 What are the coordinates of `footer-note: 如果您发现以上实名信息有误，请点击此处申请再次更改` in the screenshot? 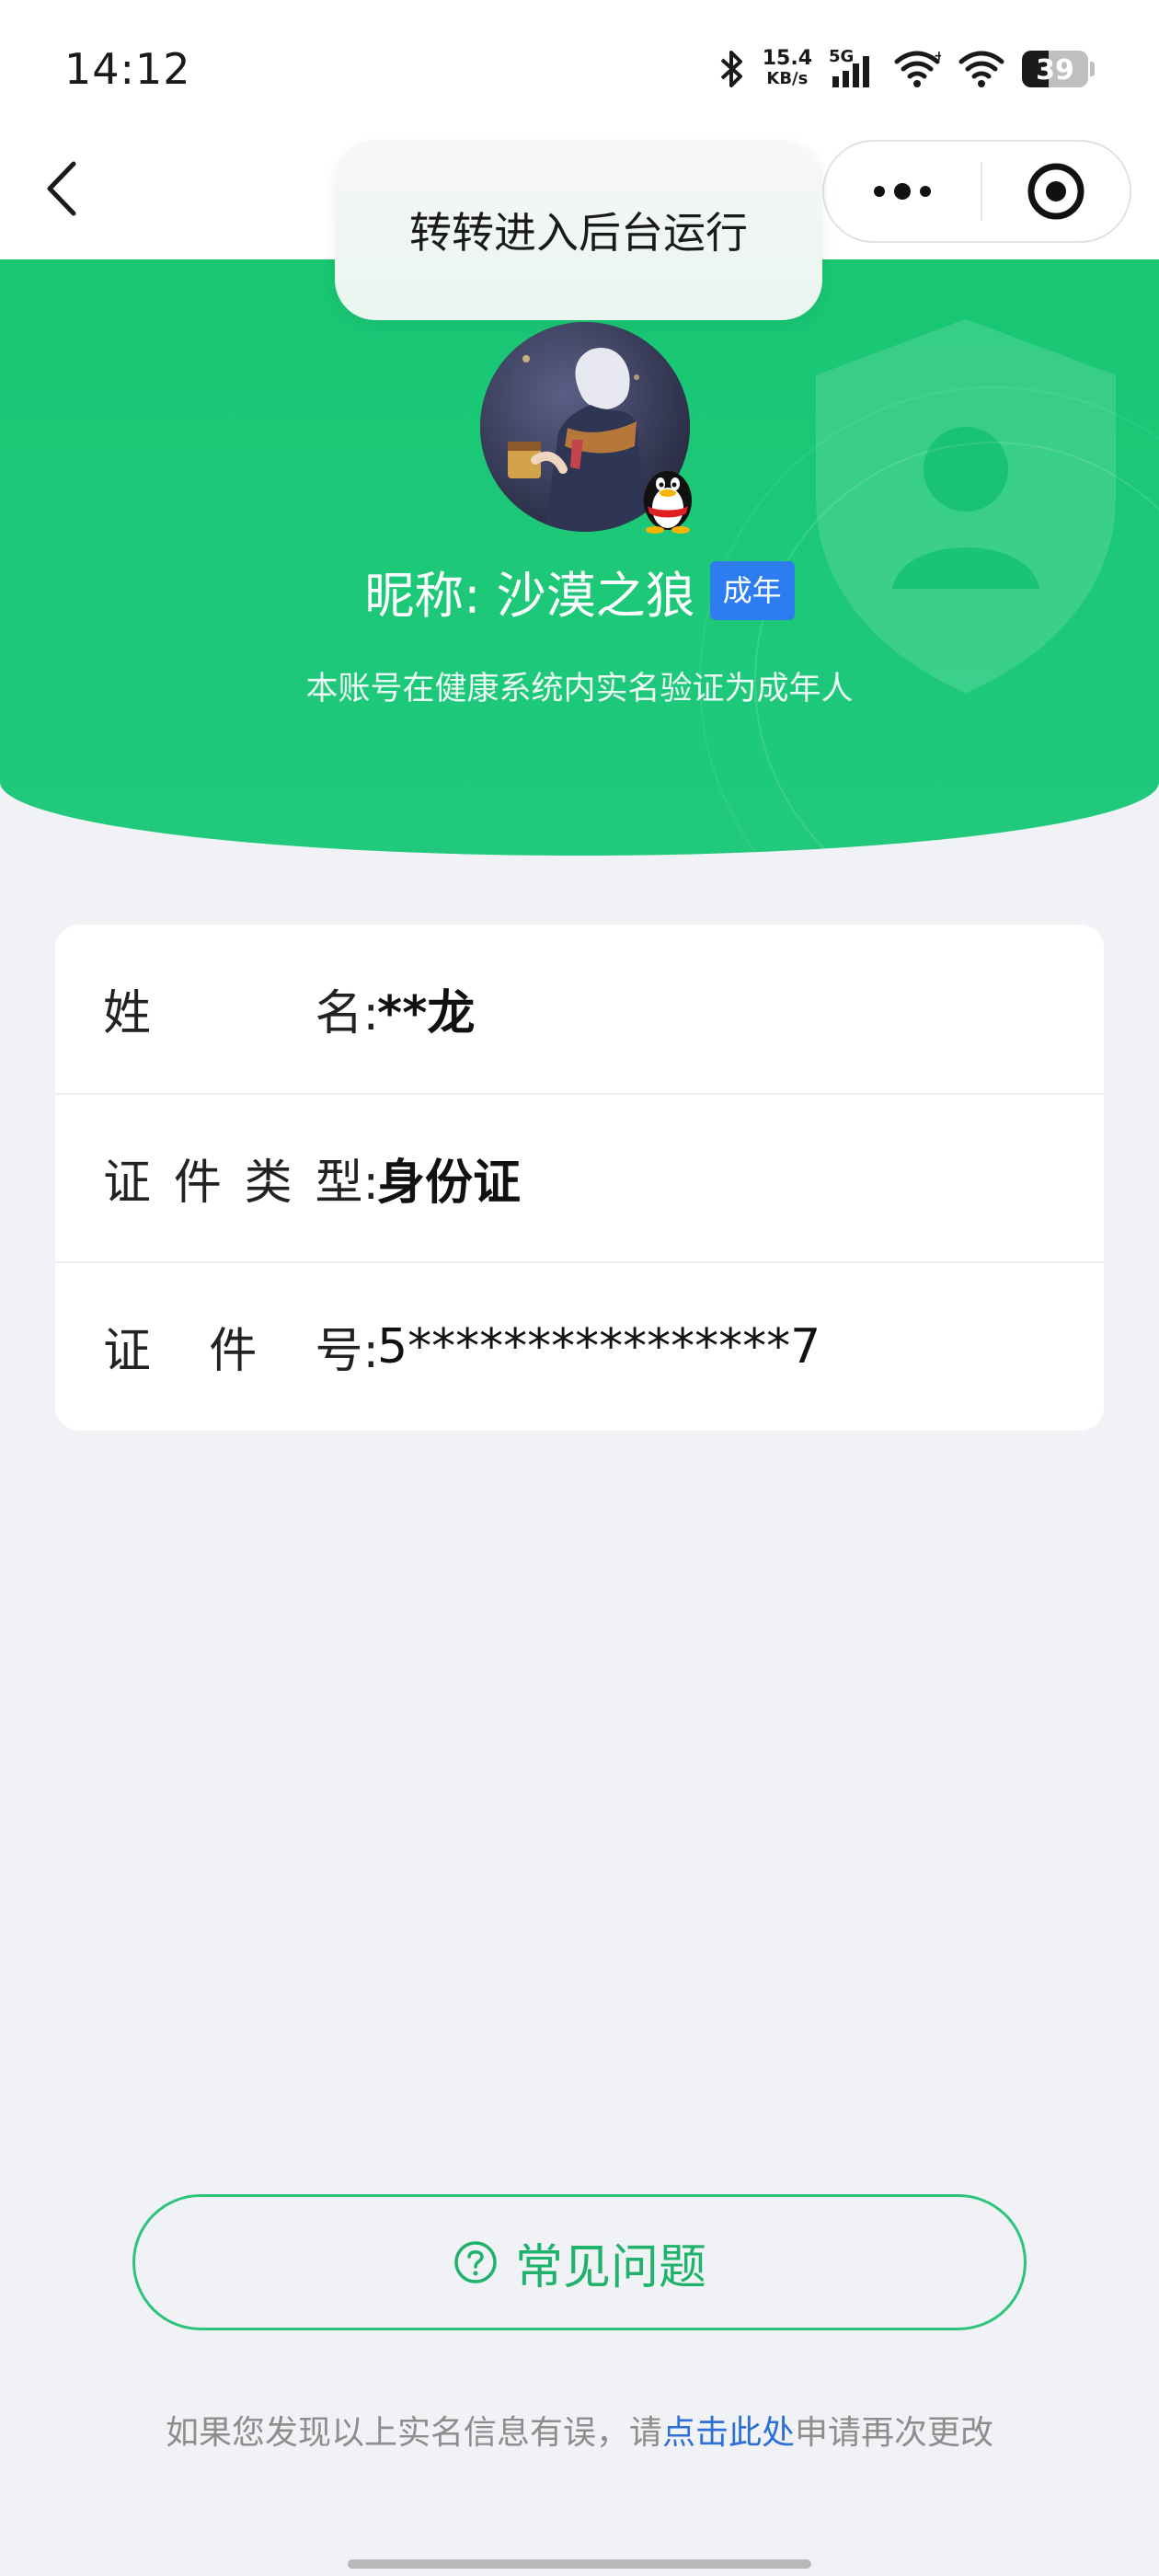 It's located at (579, 2430).